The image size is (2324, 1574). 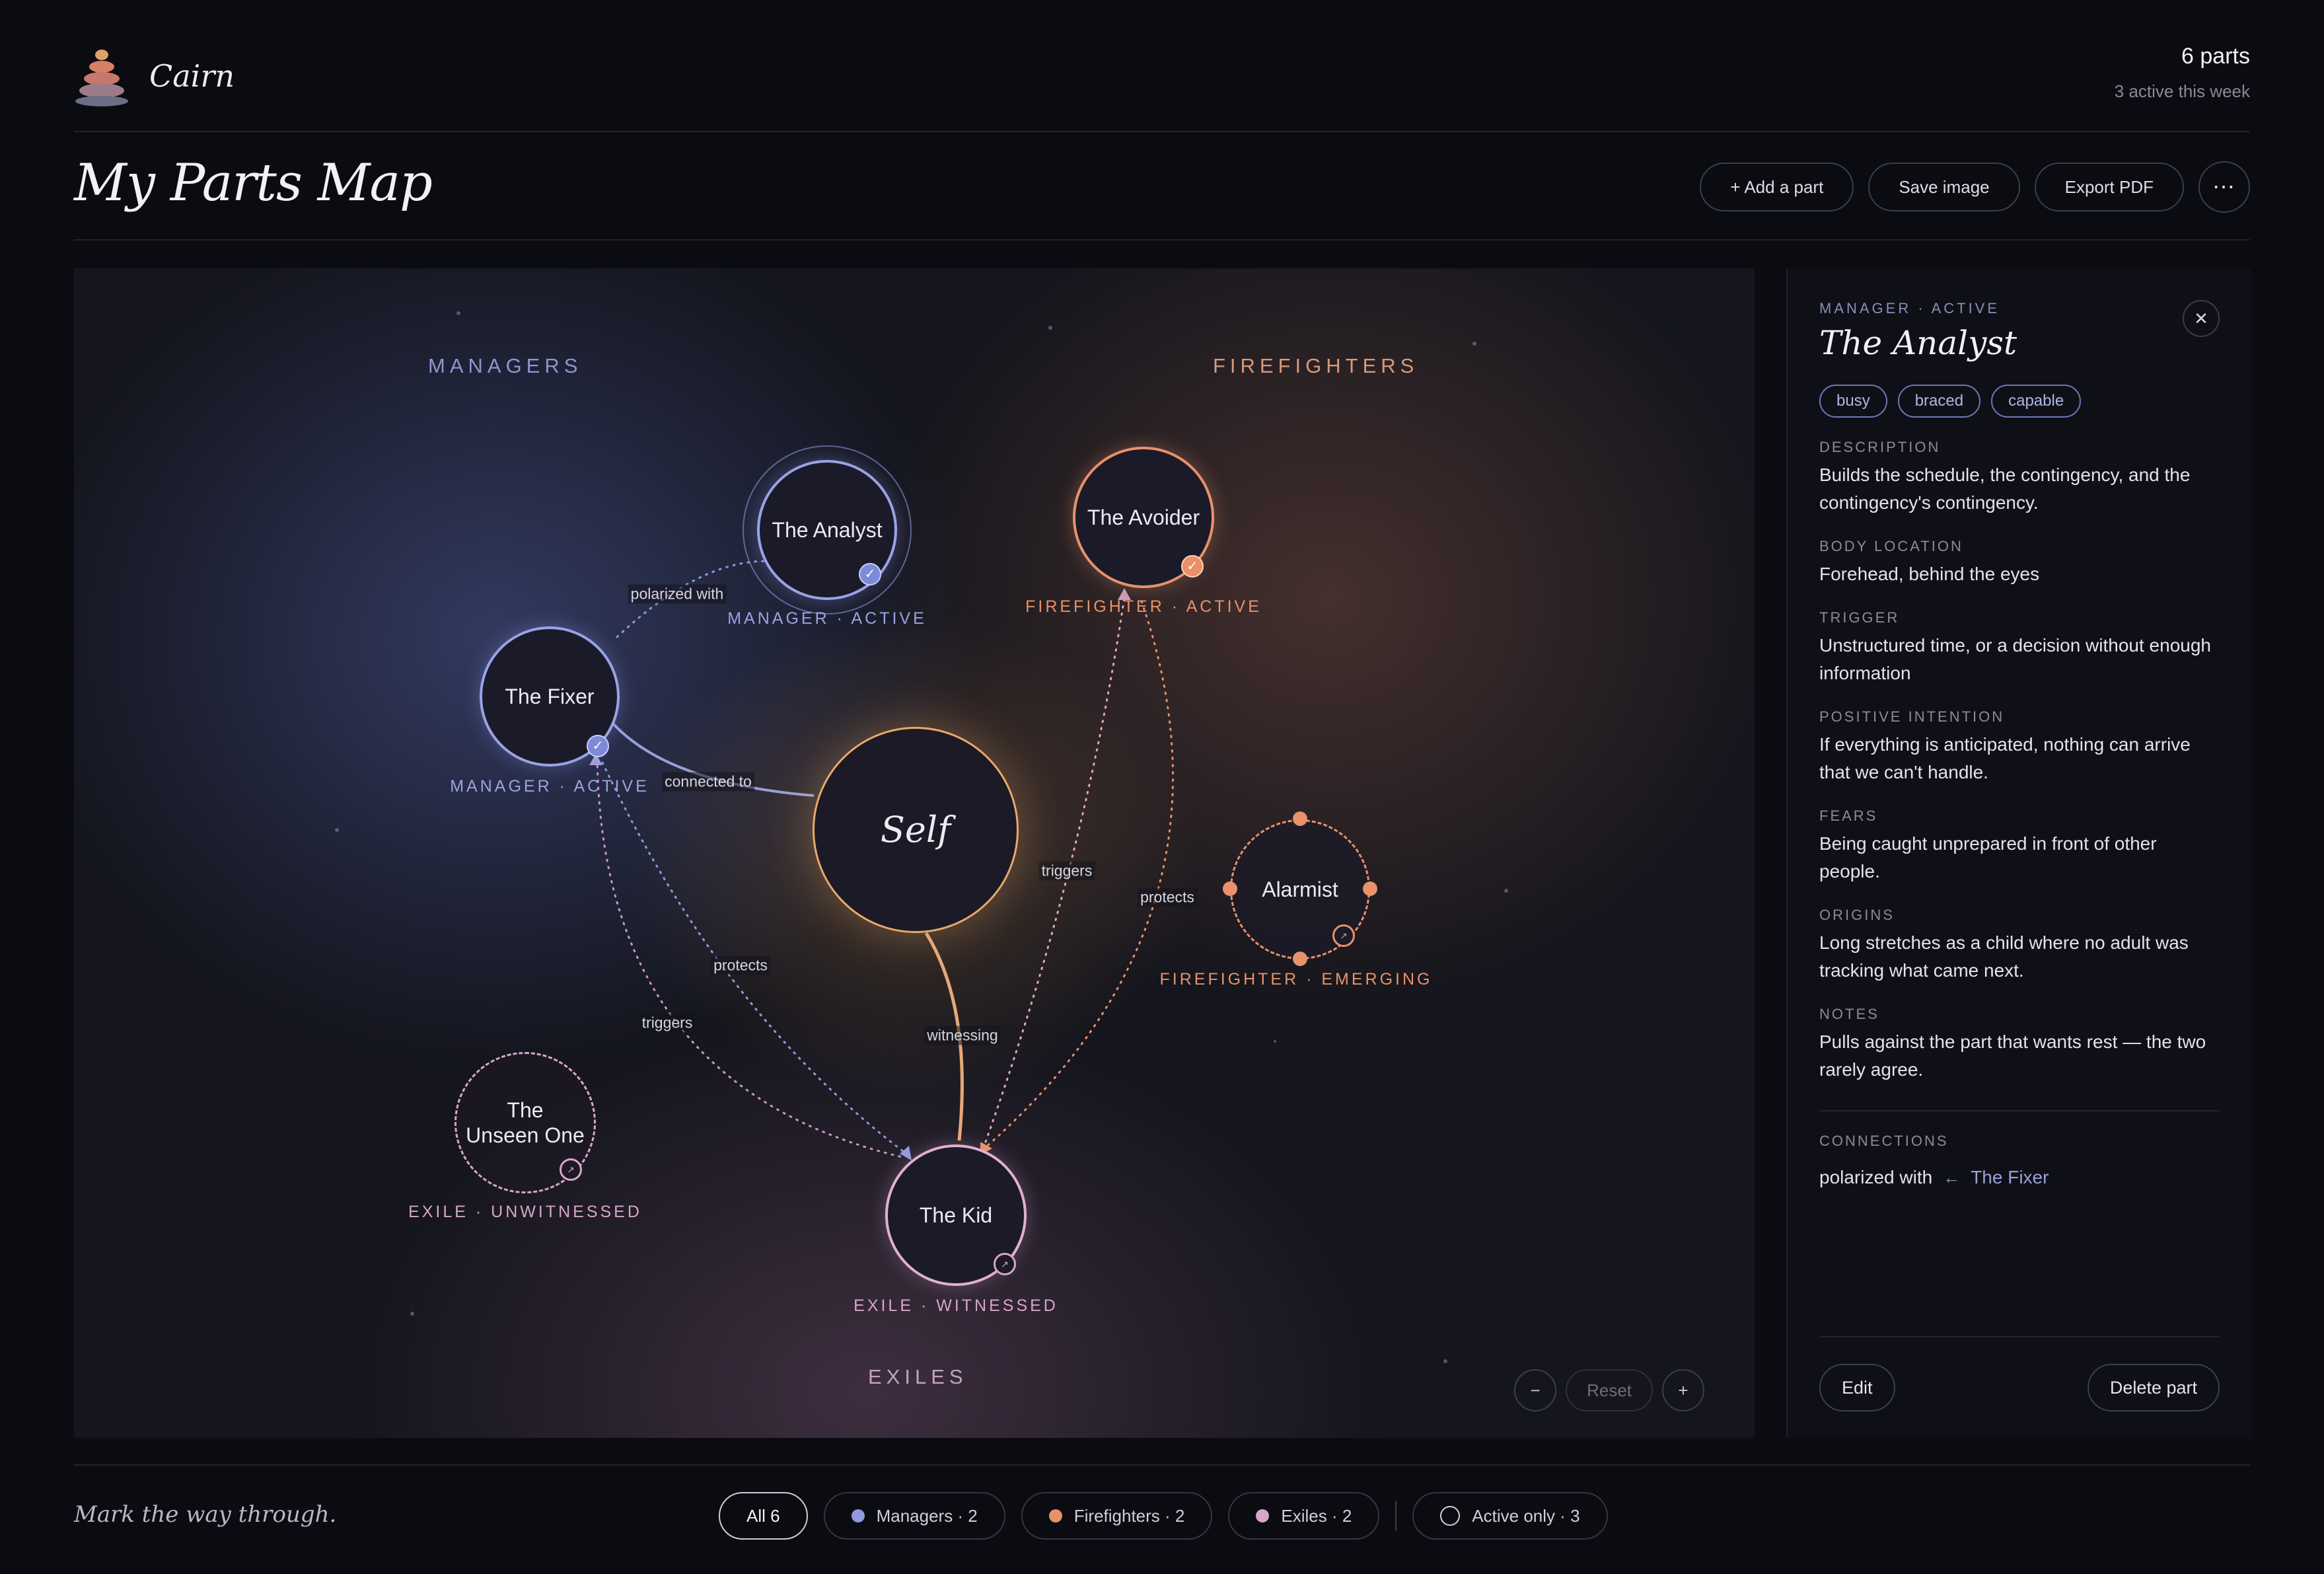 What do you see at coordinates (740, 965) in the screenshot?
I see `edge-label-protects-fixer: protects` at bounding box center [740, 965].